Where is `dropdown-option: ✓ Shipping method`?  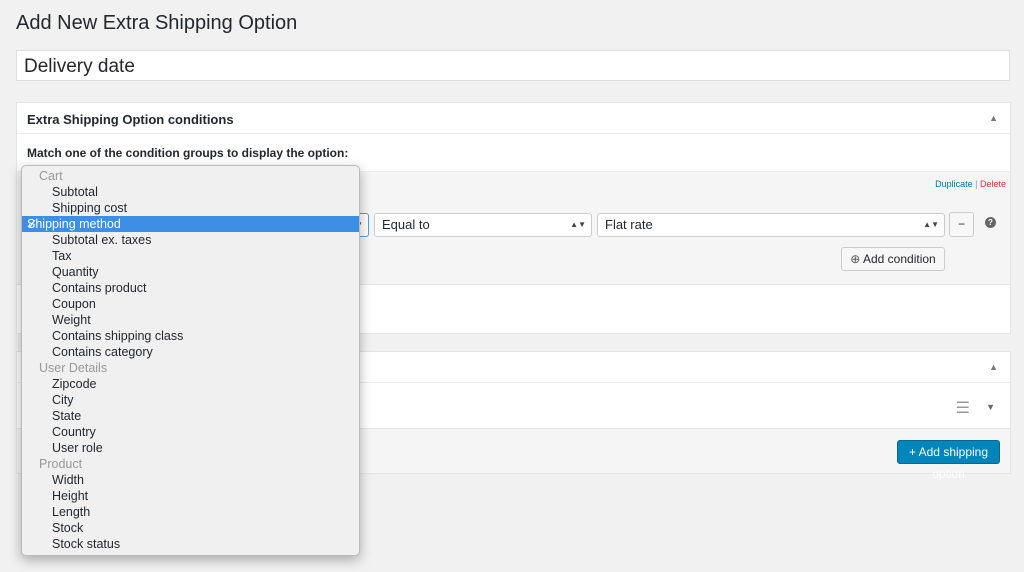 dropdown-option: ✓ Shipping method is located at coordinates (190, 224).